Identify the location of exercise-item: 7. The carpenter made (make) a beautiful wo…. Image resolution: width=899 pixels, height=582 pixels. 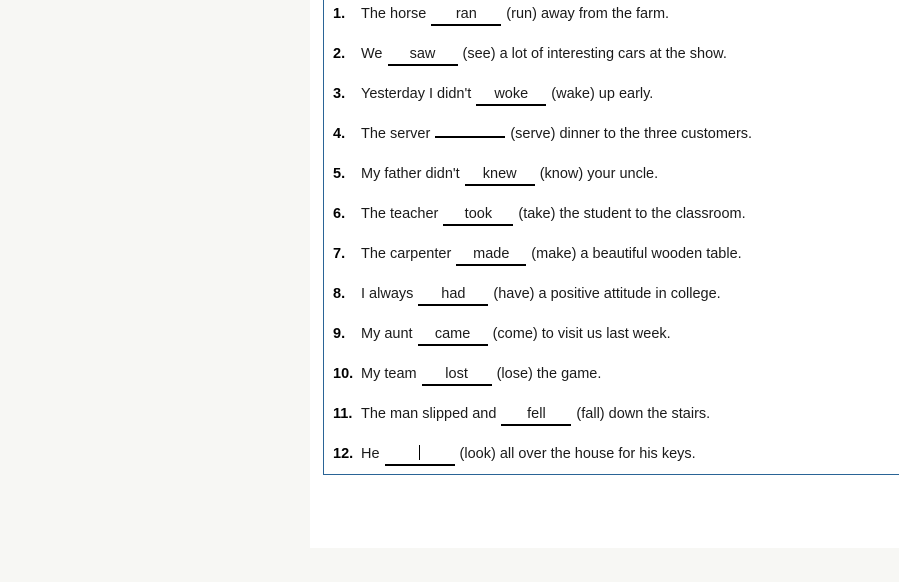
(611, 254).